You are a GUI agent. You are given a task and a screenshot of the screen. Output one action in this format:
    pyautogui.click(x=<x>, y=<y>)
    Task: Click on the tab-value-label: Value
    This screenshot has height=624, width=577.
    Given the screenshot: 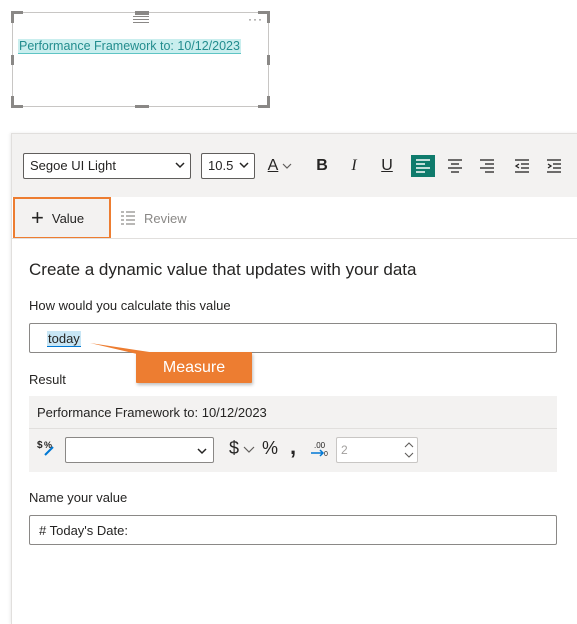 What is the action you would take?
    pyautogui.click(x=68, y=218)
    